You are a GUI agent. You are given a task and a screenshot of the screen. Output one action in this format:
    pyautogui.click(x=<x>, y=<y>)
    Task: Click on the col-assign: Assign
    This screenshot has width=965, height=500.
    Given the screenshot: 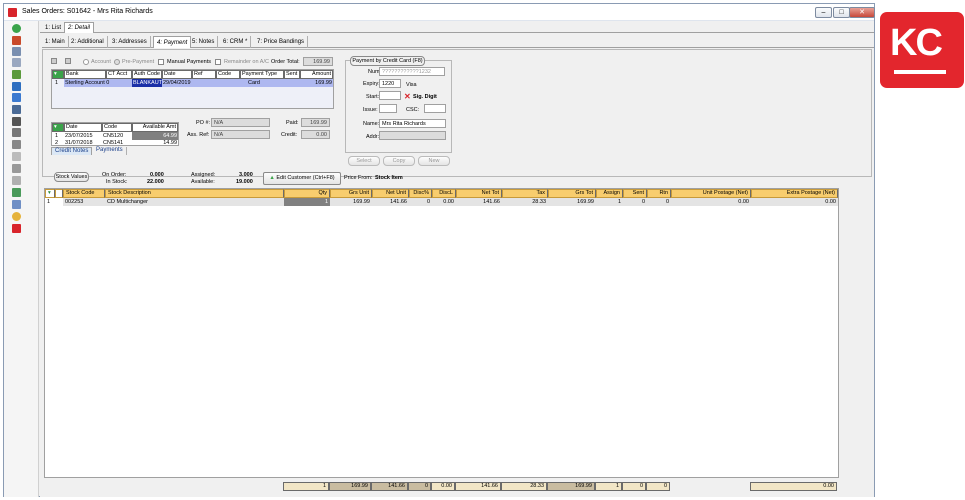 What is the action you would take?
    pyautogui.click(x=609, y=193)
    